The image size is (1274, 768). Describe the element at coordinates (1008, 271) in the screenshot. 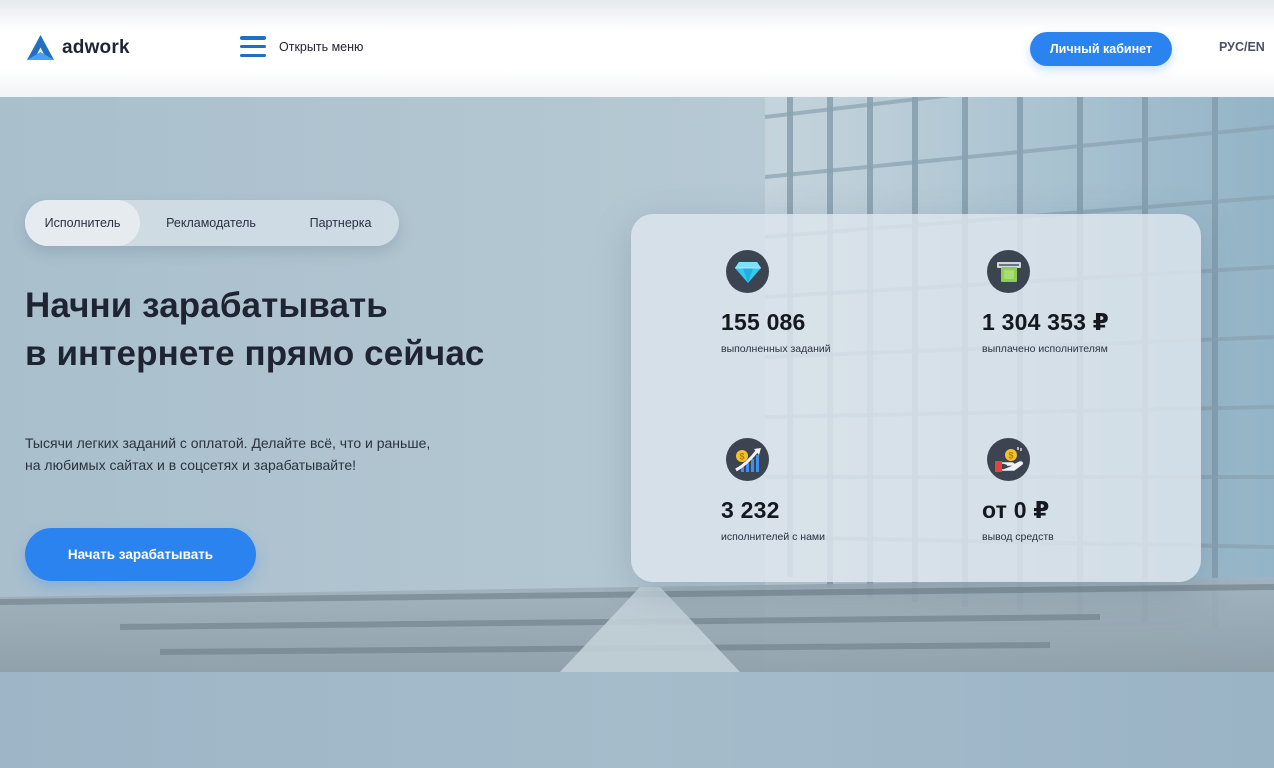

I see `atm-cash-icon` at that location.